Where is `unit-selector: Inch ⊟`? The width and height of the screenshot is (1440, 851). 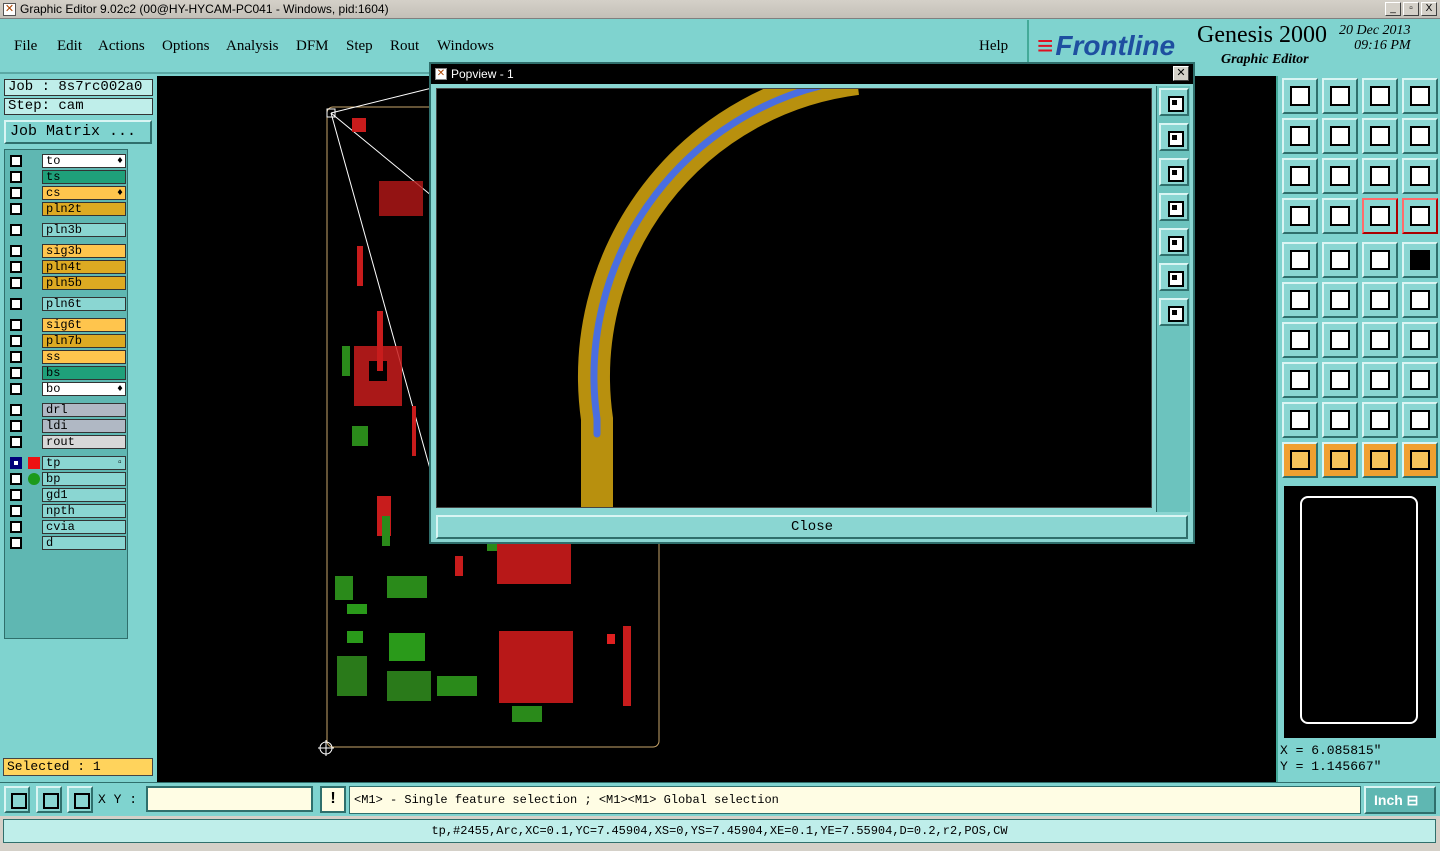 unit-selector: Inch ⊟ is located at coordinates (1400, 800).